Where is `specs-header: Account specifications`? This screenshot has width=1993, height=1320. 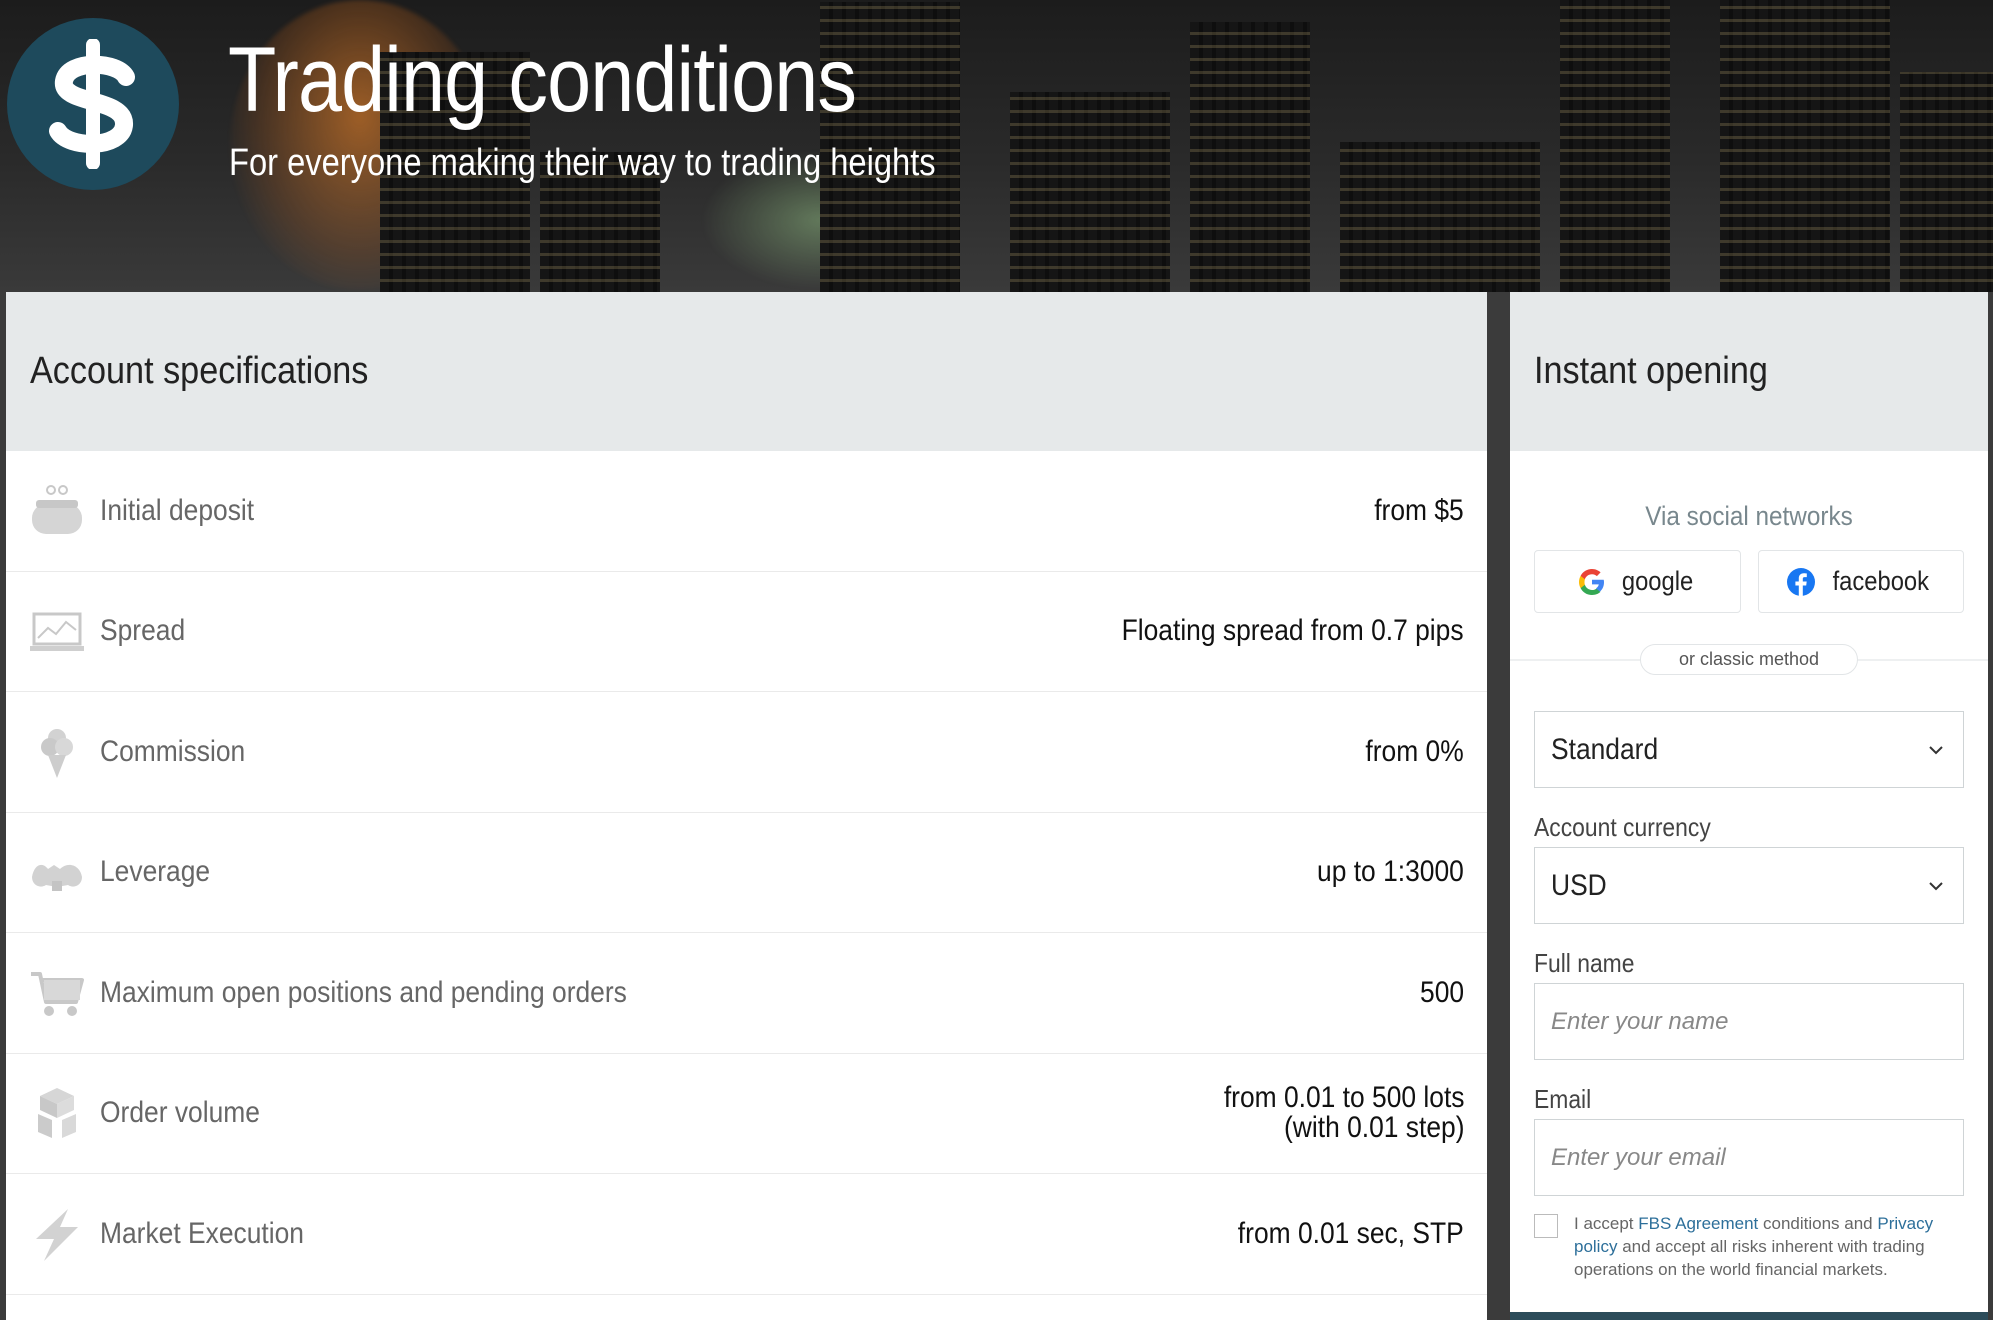
specs-header: Account specifications is located at coordinates (746, 371).